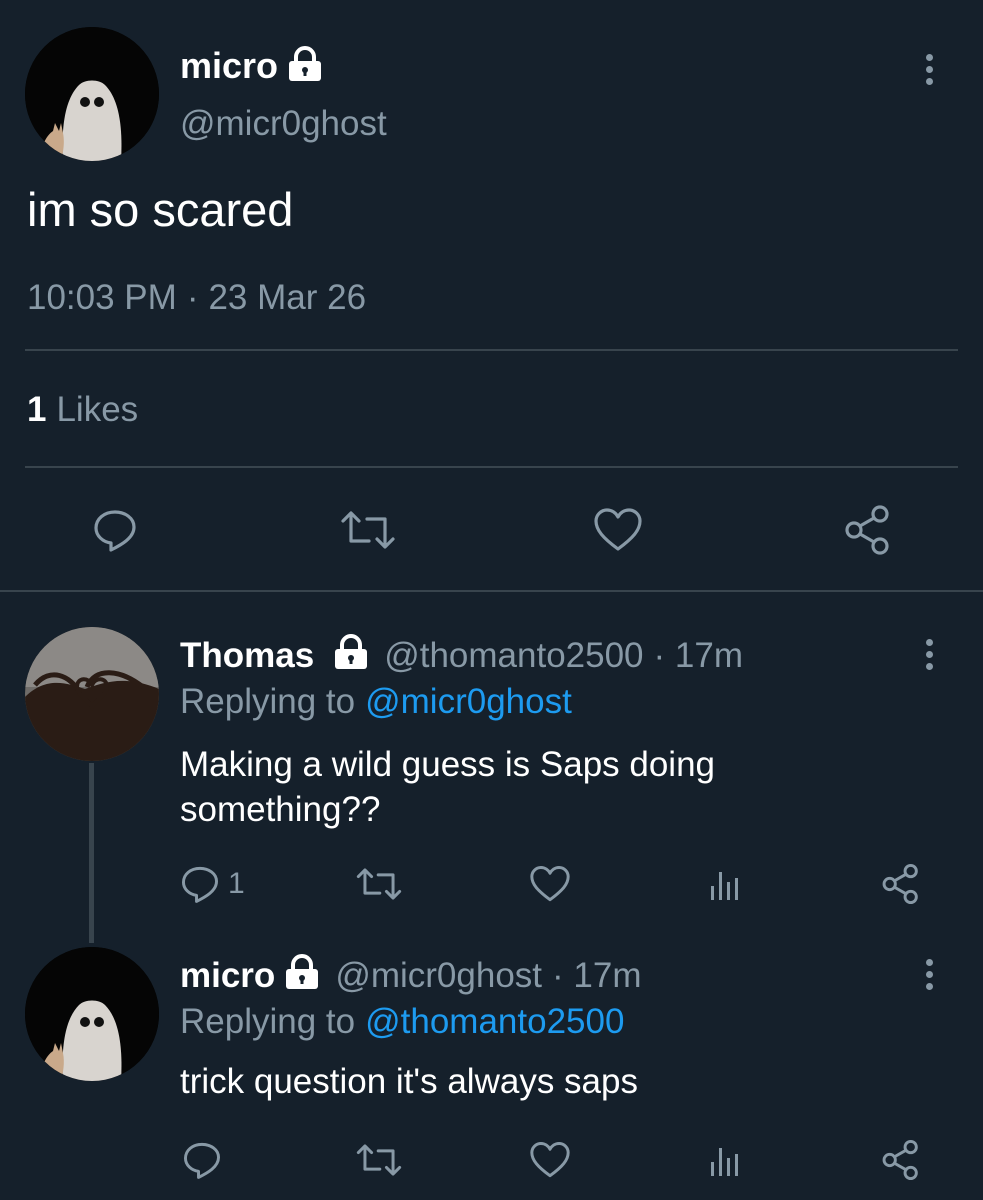  Describe the element at coordinates (448, 764) in the screenshot. I see `reply-text: Making a wild guess is Saps doing` at that location.